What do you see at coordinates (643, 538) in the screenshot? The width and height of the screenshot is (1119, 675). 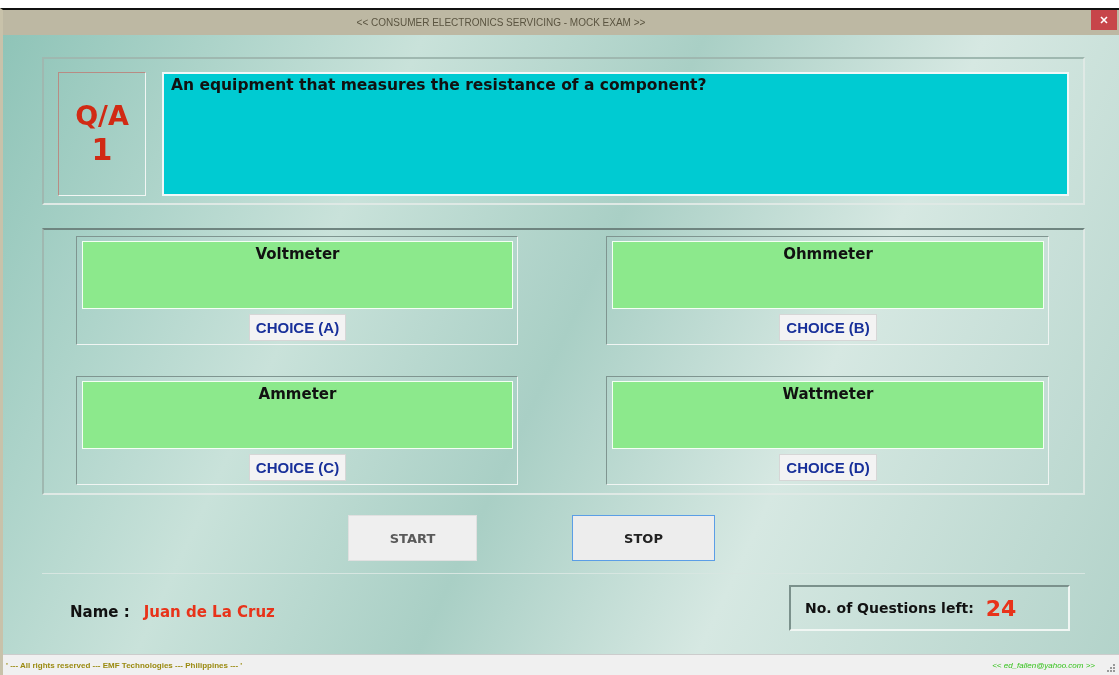 I see `action-button: STOP` at bounding box center [643, 538].